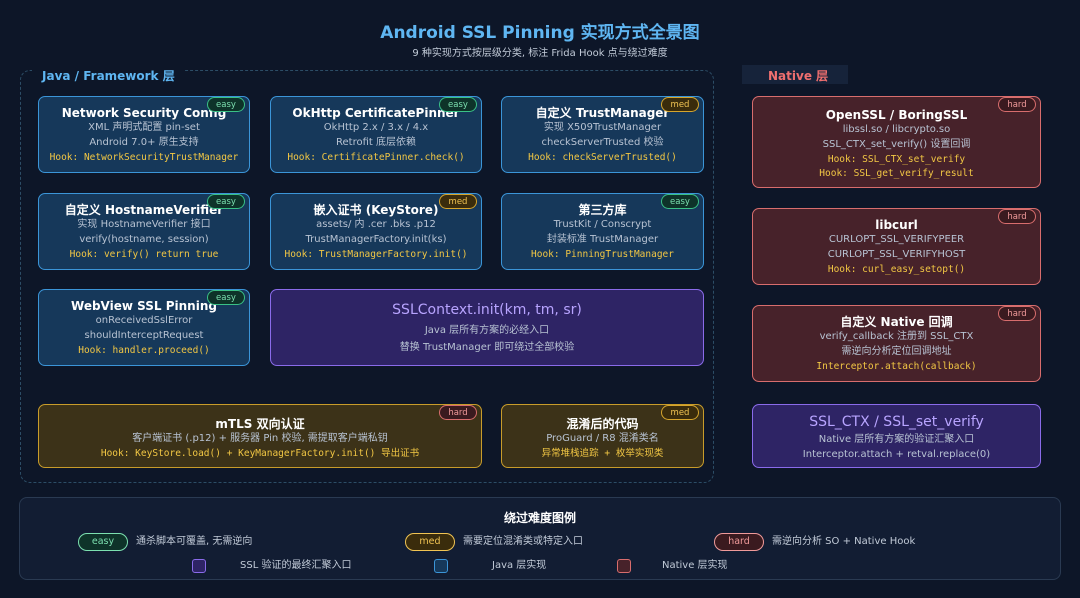 The width and height of the screenshot is (1080, 598). I want to click on legend-red-swatch, so click(624, 566).